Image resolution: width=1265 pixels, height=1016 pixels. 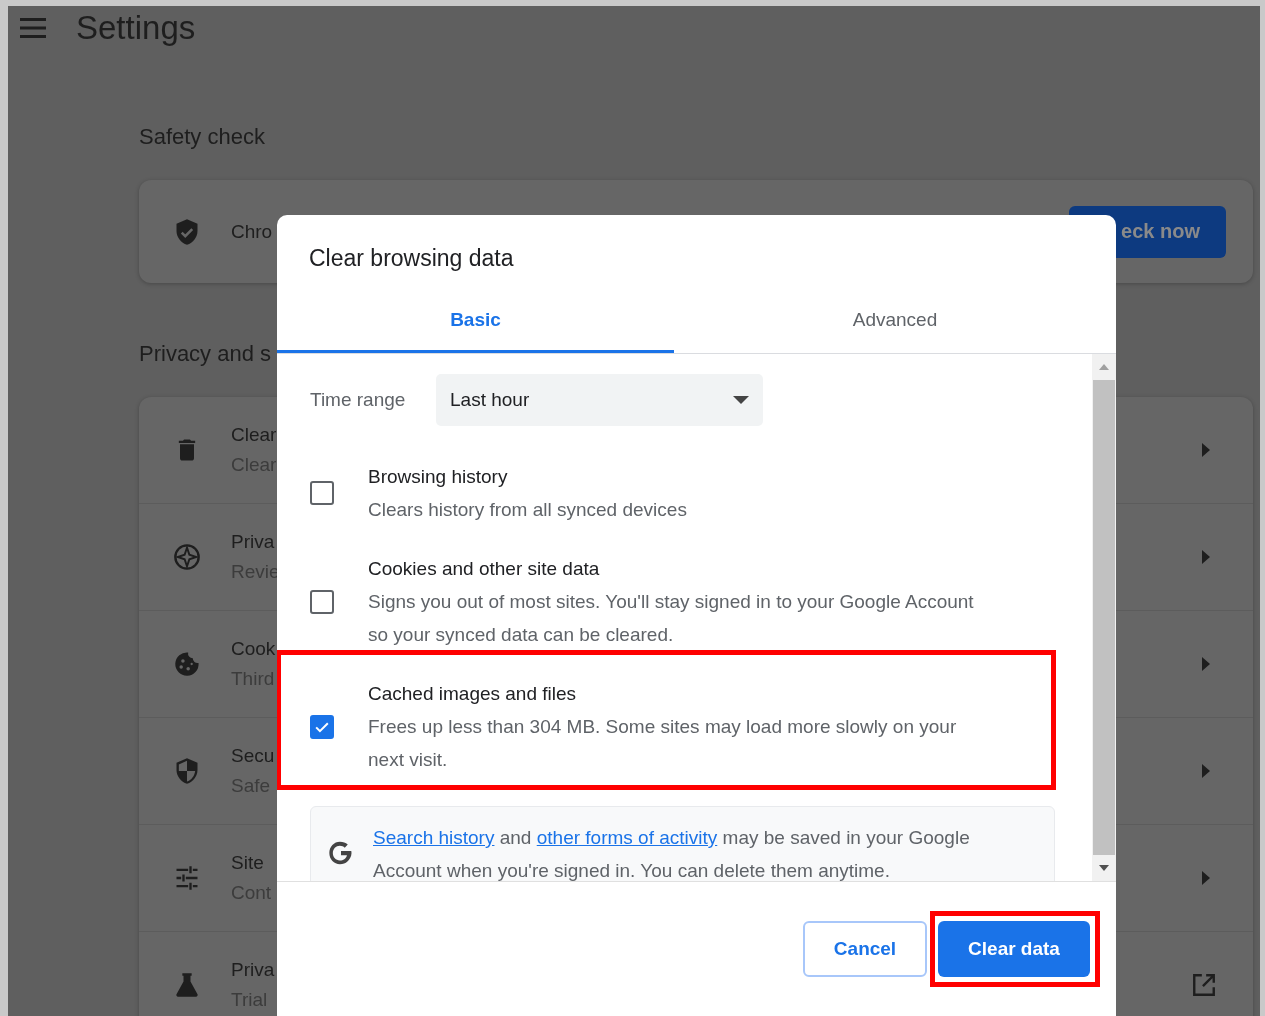 I want to click on tab: Basic, so click(x=475, y=321).